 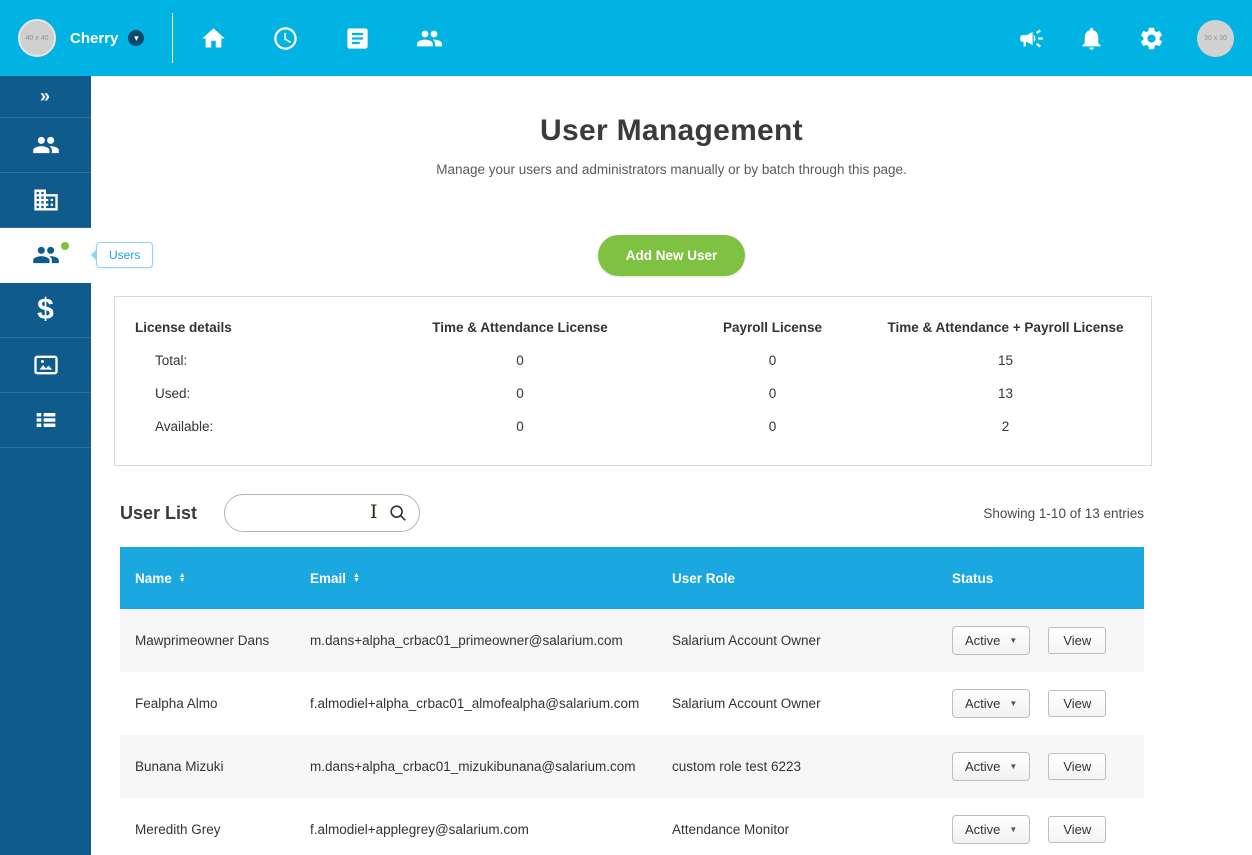 What do you see at coordinates (797, 578) in the screenshot?
I see `column-header-role: User Role` at bounding box center [797, 578].